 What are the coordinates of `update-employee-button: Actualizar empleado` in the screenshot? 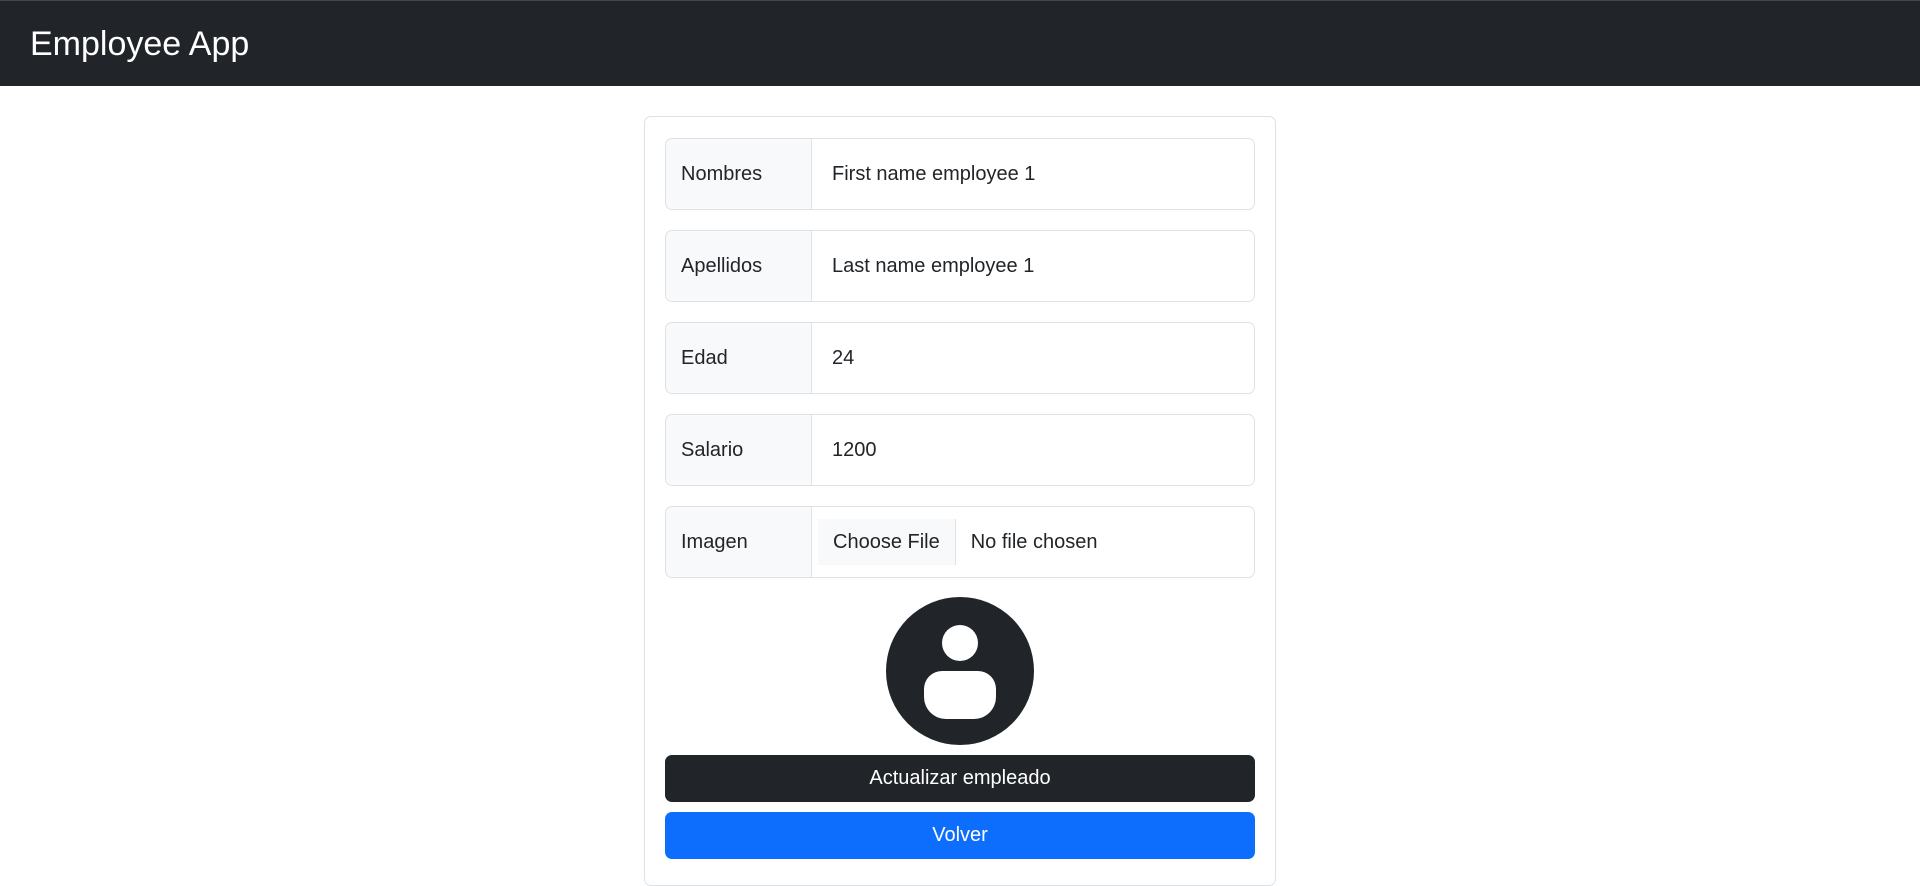 It's located at (960, 778).